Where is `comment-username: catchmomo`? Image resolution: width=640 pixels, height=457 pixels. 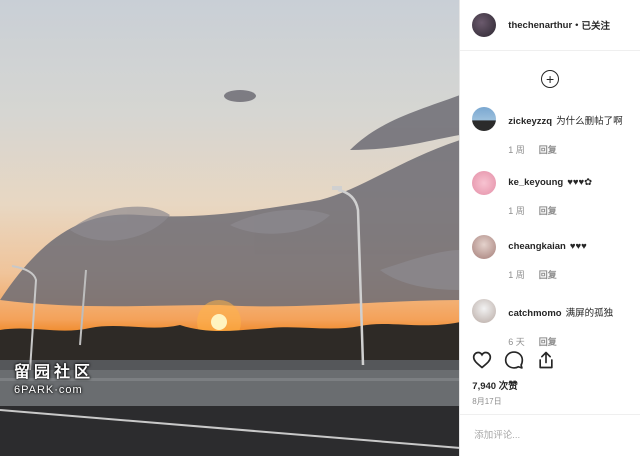
comment-username: catchmomo is located at coordinates (534, 313).